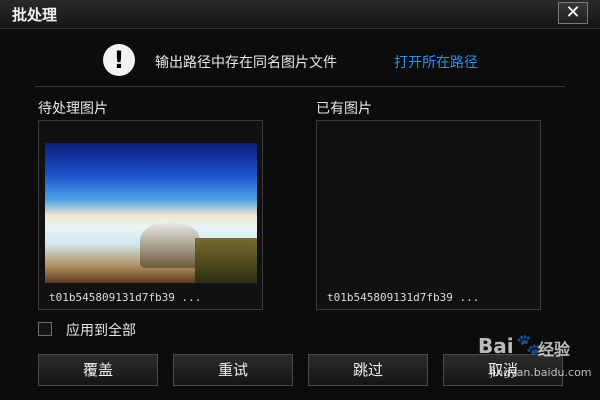 The height and width of the screenshot is (400, 600). Describe the element at coordinates (73, 109) in the screenshot. I see `pending-images-label: 待处理图片` at that location.